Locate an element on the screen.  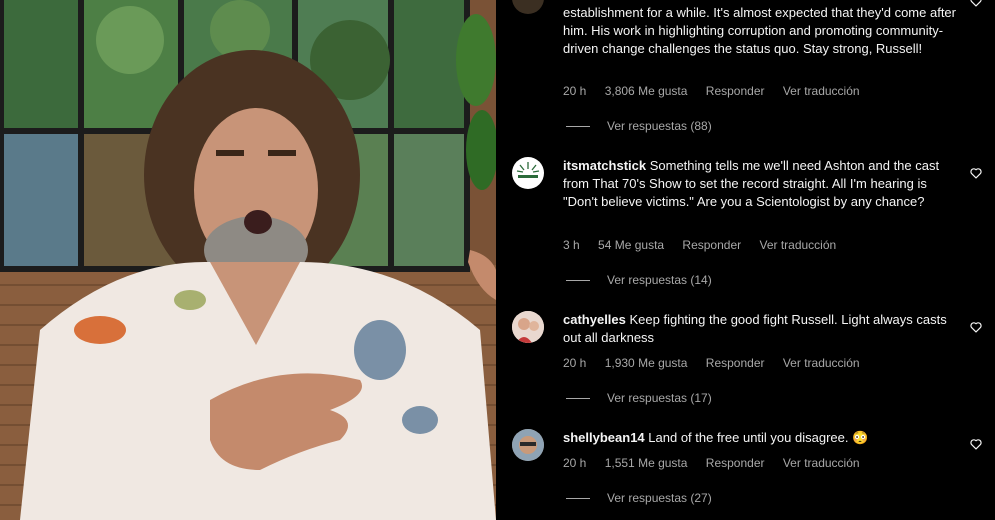
view-replies-button: Ver respuestas (88) is located at coordinates (639, 126).